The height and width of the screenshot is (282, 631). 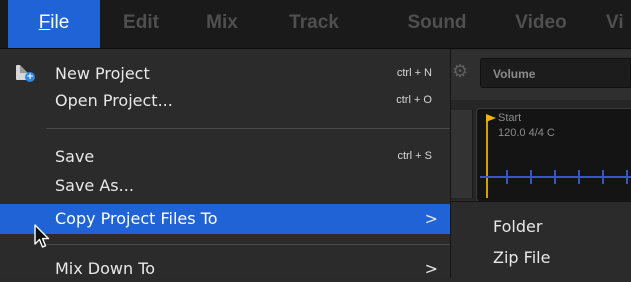 I want to click on menu-sound: Sound, so click(x=437, y=24).